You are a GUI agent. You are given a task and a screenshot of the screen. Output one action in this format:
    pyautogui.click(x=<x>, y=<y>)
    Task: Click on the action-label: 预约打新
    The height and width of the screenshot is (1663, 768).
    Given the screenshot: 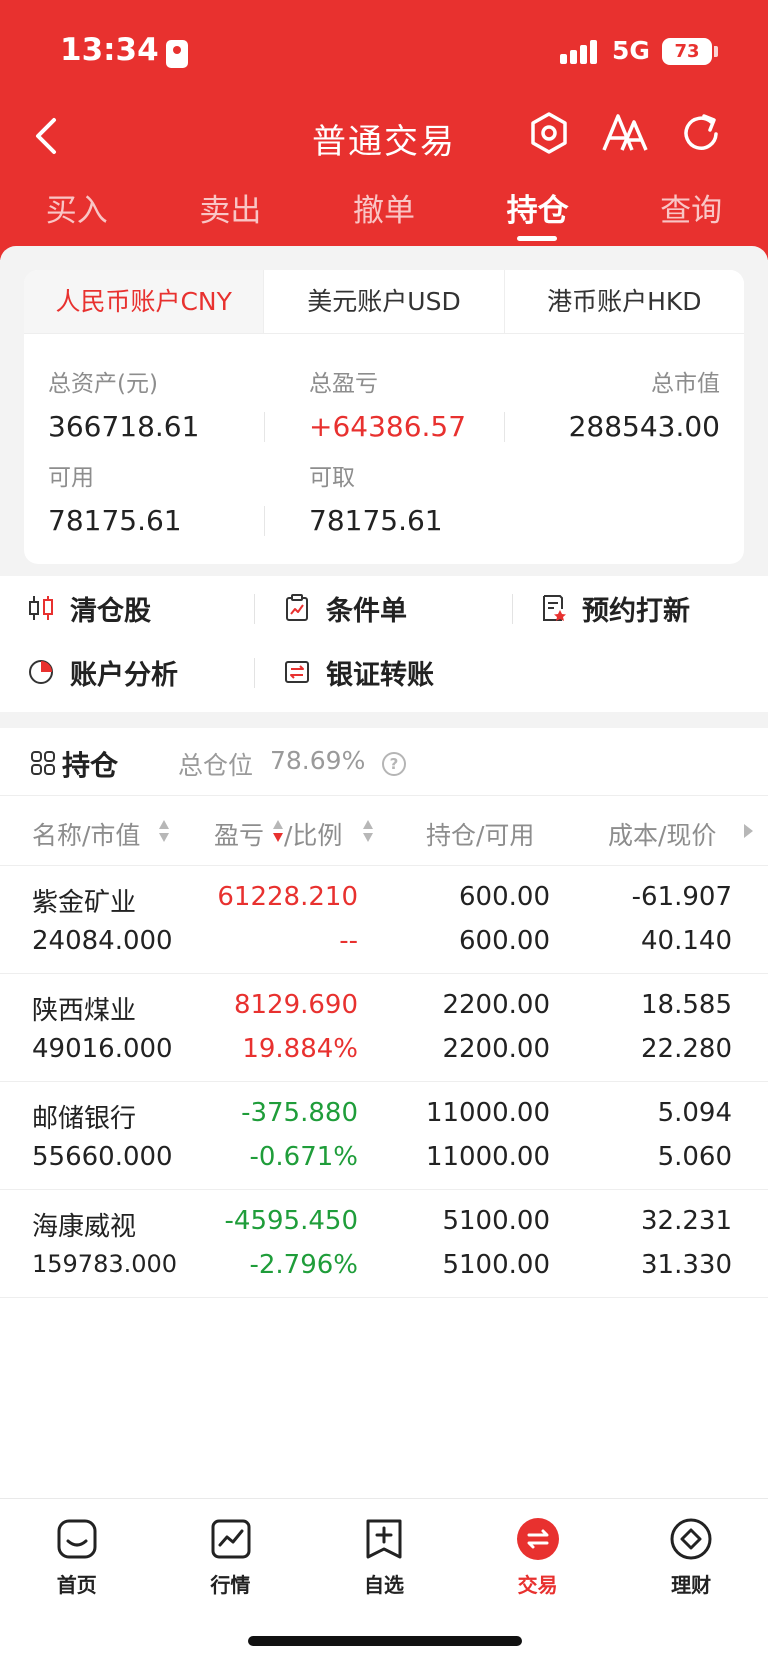 What is the action you would take?
    pyautogui.click(x=636, y=611)
    